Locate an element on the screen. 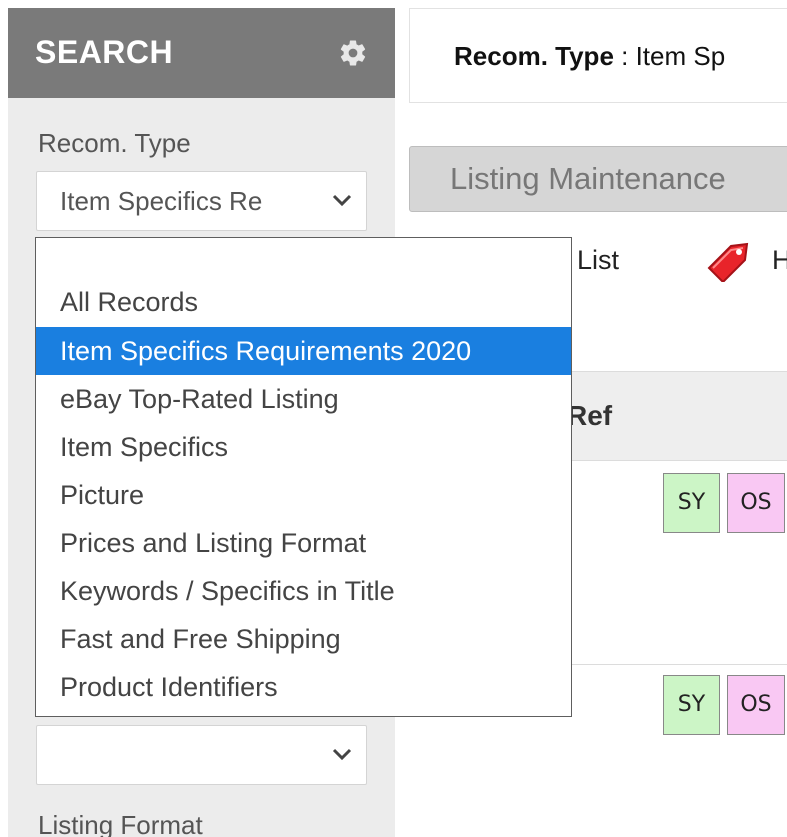 This screenshot has width=787, height=837. recom-type-select: Item Specifics Re is located at coordinates (201, 201).